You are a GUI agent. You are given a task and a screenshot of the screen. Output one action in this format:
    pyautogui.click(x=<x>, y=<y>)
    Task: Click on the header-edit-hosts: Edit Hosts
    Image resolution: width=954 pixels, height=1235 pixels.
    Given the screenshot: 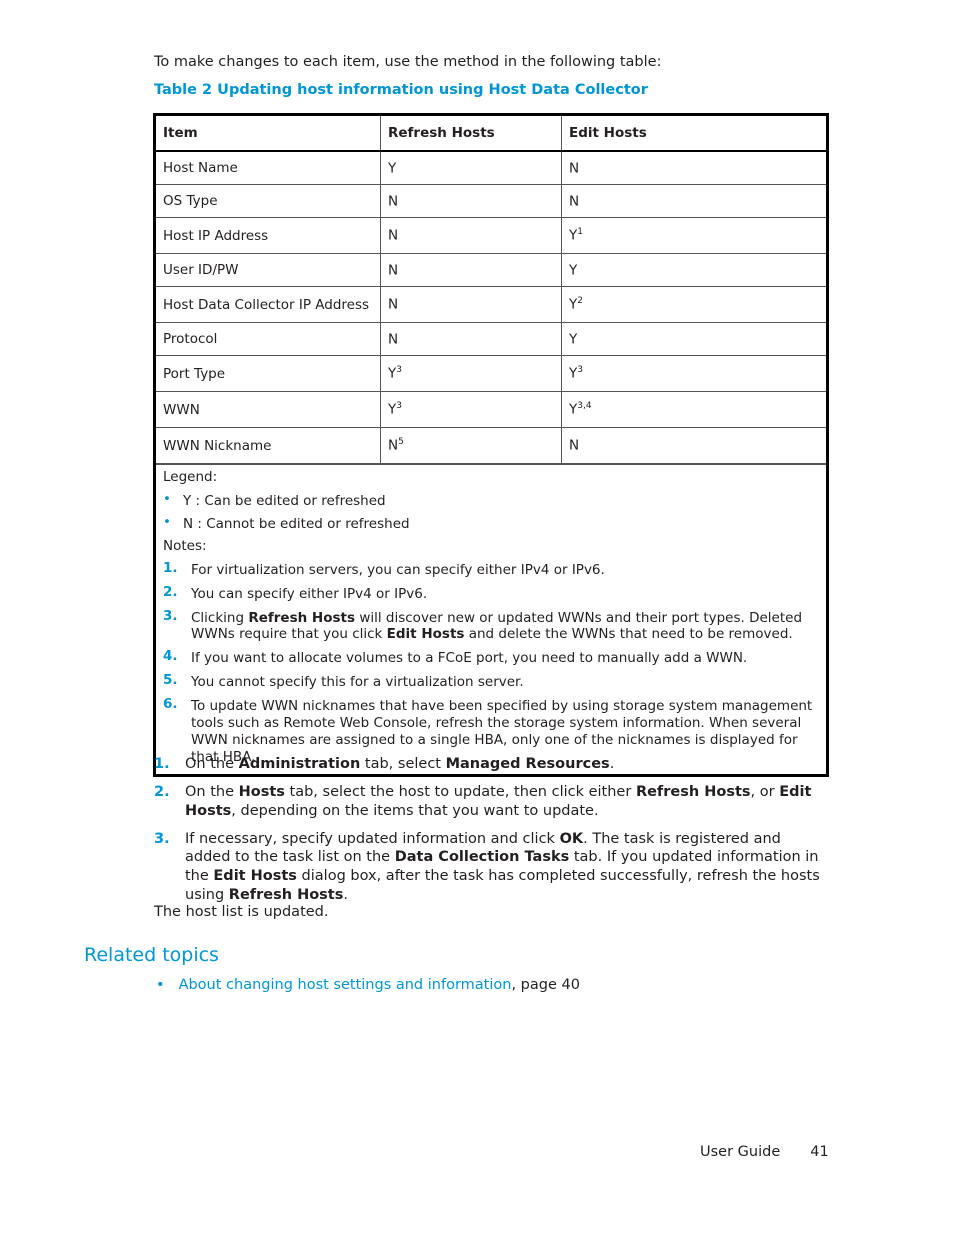 What is the action you would take?
    pyautogui.click(x=693, y=134)
    